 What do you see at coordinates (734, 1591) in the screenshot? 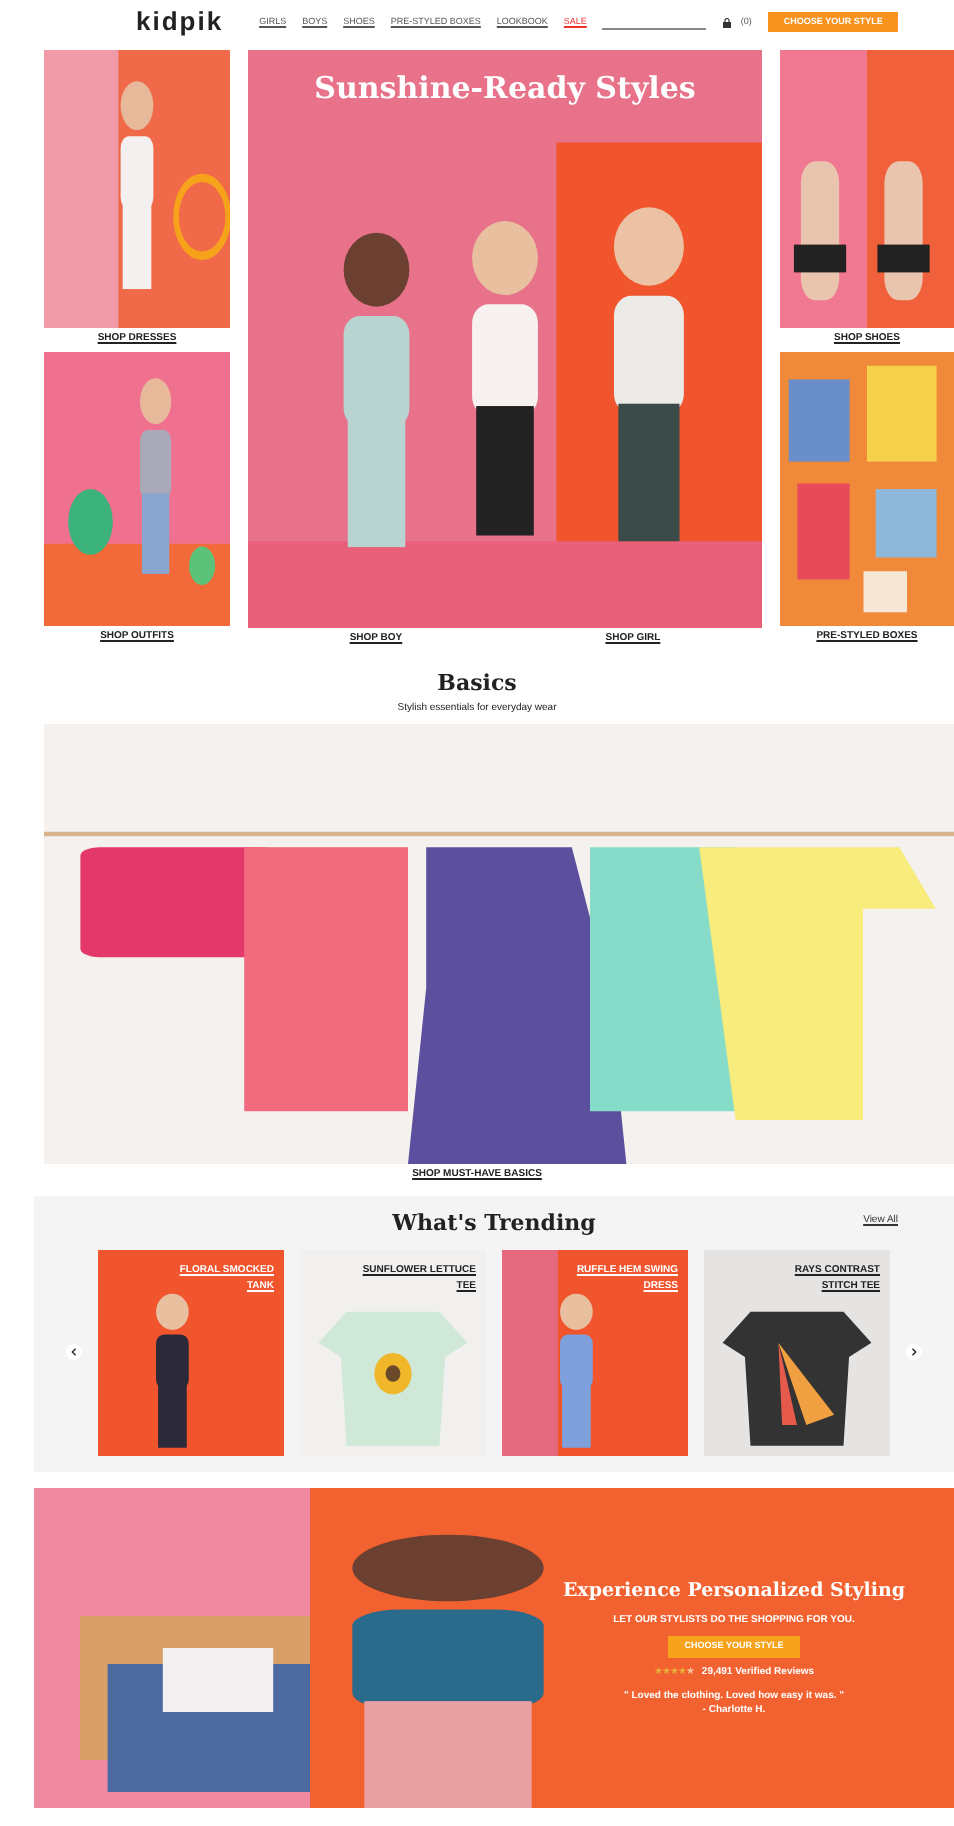
I see `banner-title: Experience Personalized Styling` at bounding box center [734, 1591].